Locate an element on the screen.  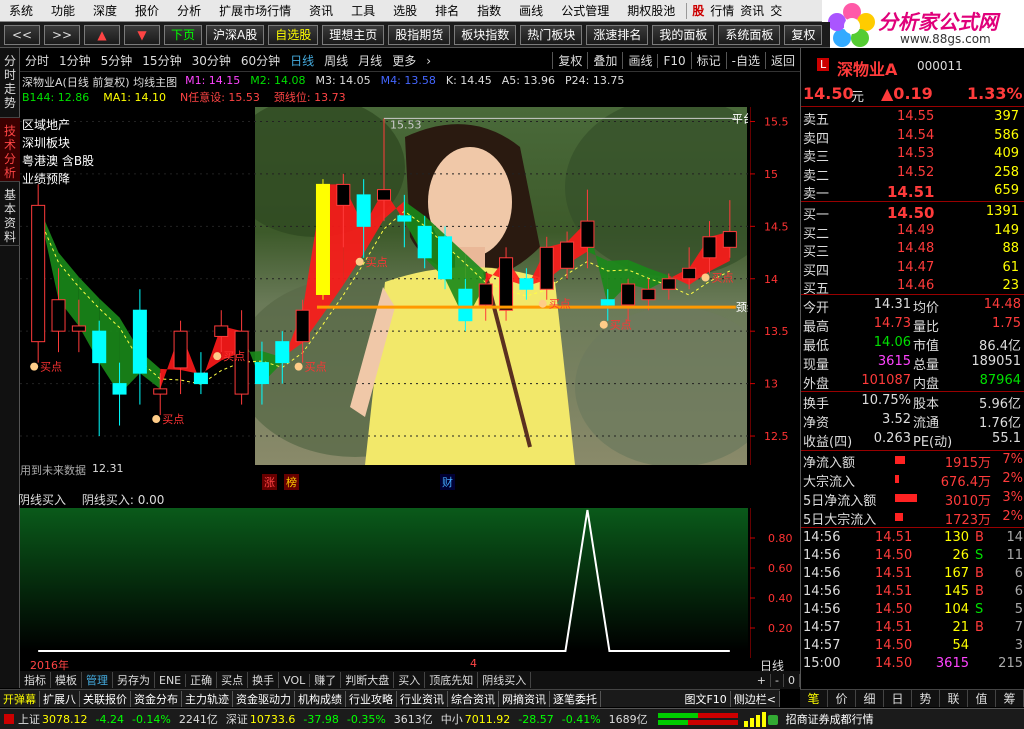
menu-item-analysis: 分析 is located at coordinates (189, 11).